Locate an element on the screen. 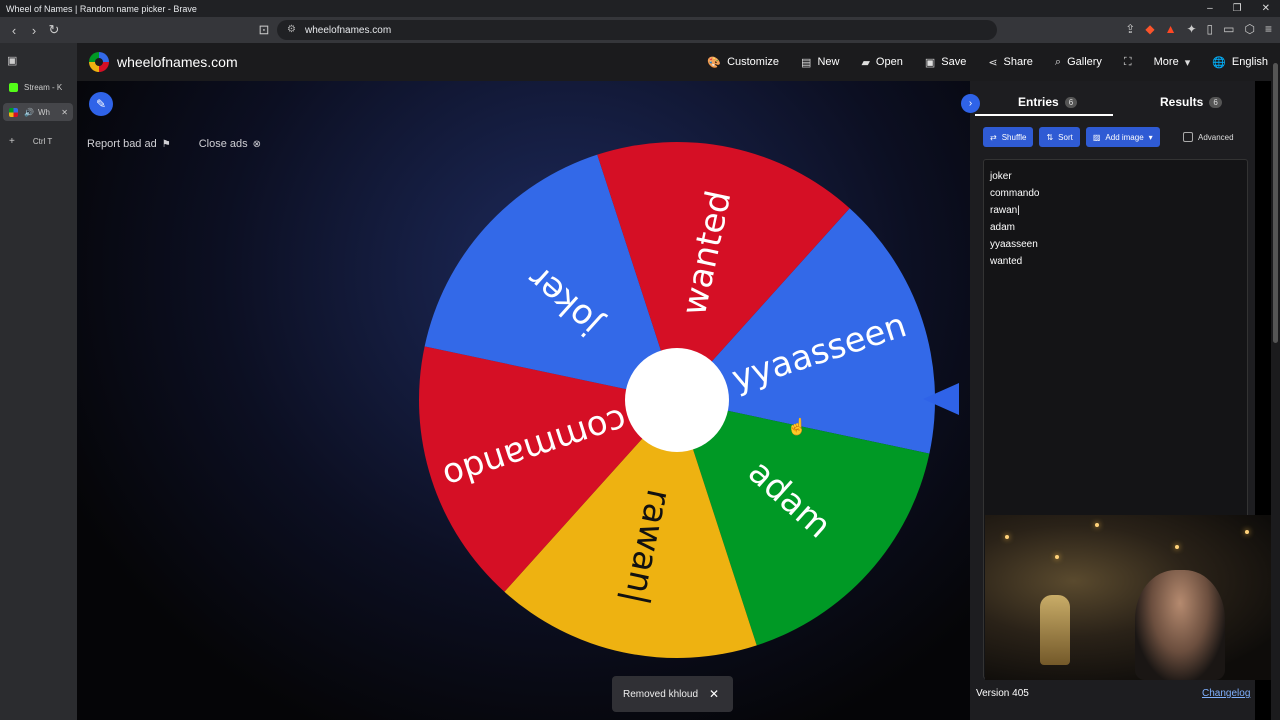 The height and width of the screenshot is (720, 1280). tab-results: Results 6 is located at coordinates (1191, 102).